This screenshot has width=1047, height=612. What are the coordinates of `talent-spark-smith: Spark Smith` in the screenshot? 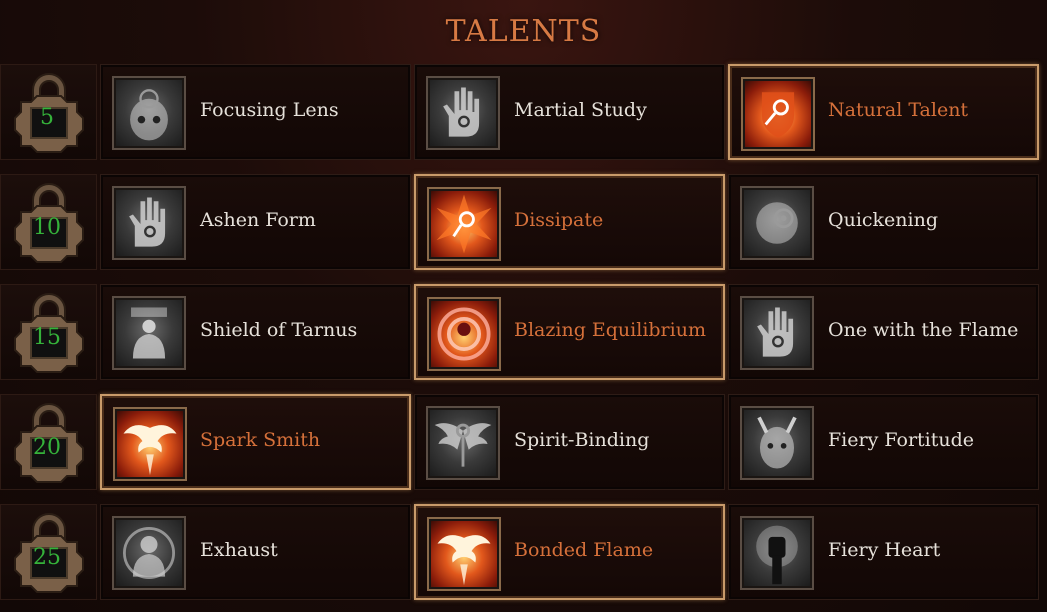 It's located at (255, 442).